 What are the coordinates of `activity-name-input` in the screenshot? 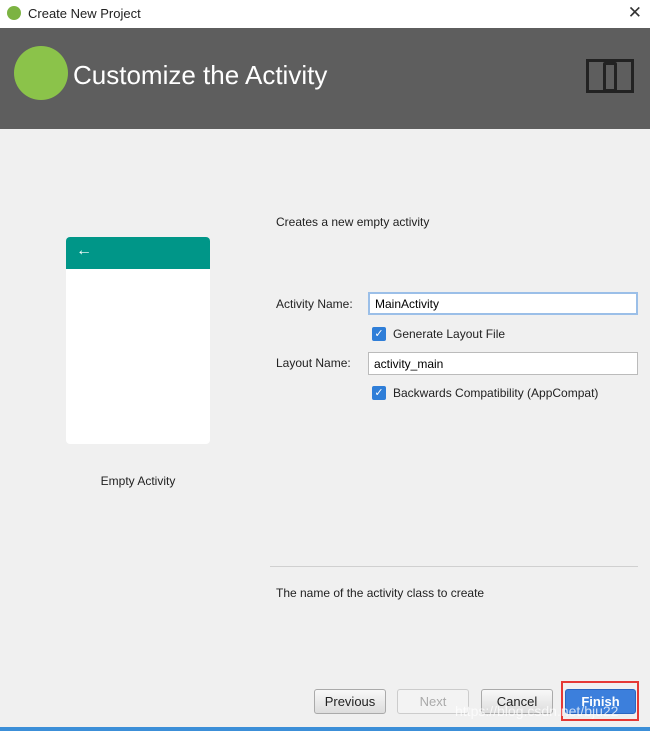 It's located at (503, 303).